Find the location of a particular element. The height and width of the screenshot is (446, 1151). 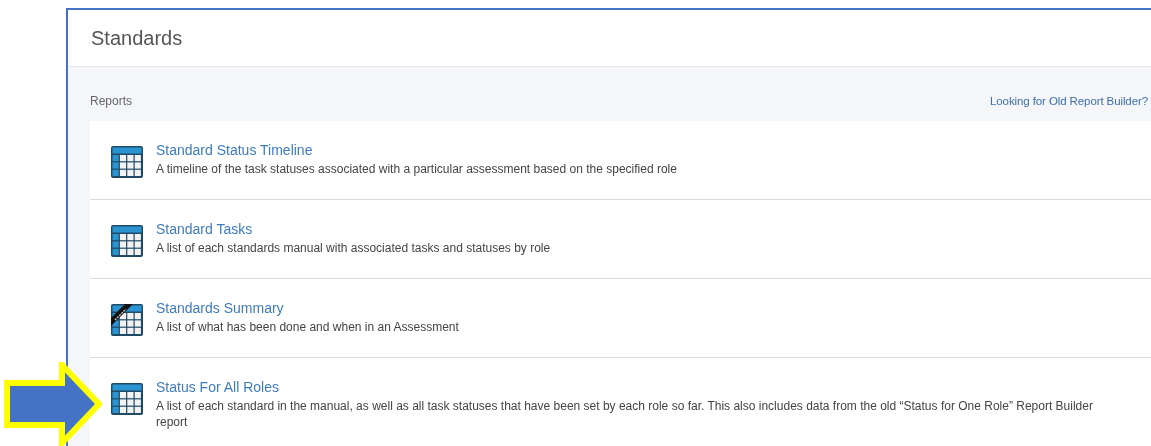

report-description: A list of each standards manual with associated tasks and statuses by role is located at coordinates (354, 248).